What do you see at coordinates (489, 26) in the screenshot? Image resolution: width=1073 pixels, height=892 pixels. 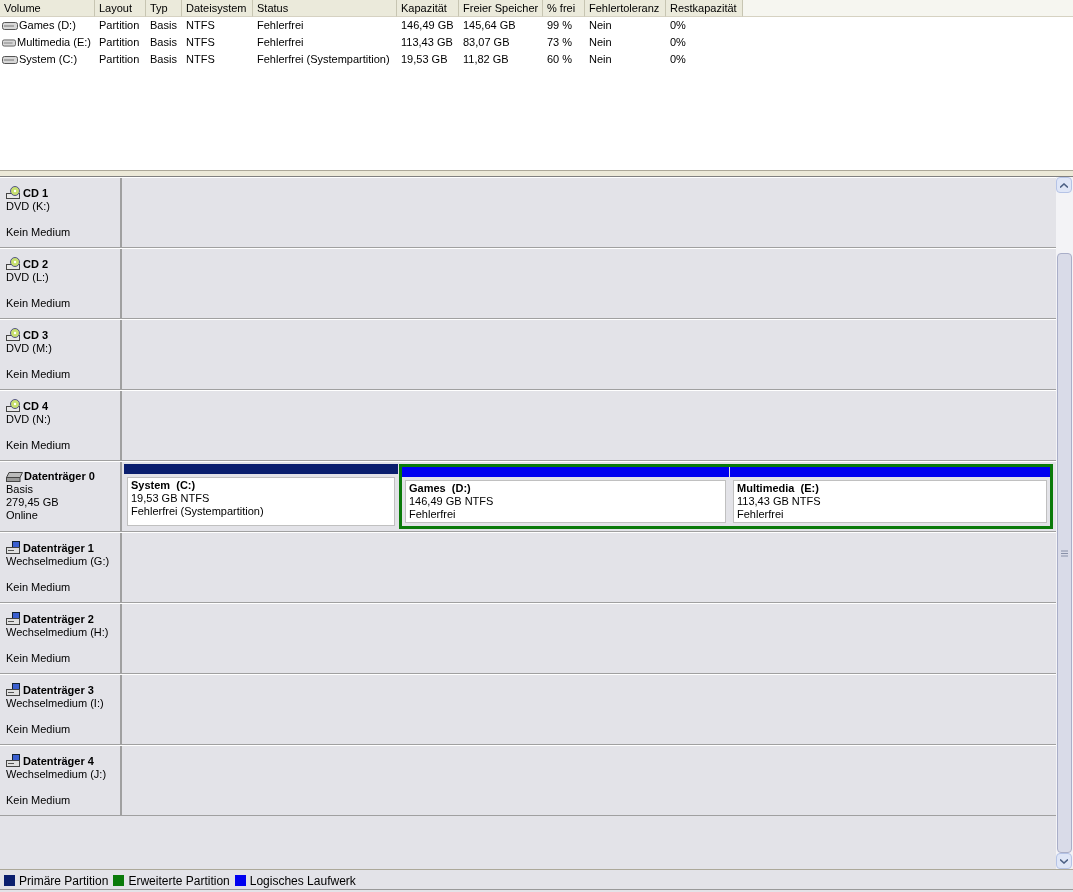 I see `table-cell-text: 145,64 GB` at bounding box center [489, 26].